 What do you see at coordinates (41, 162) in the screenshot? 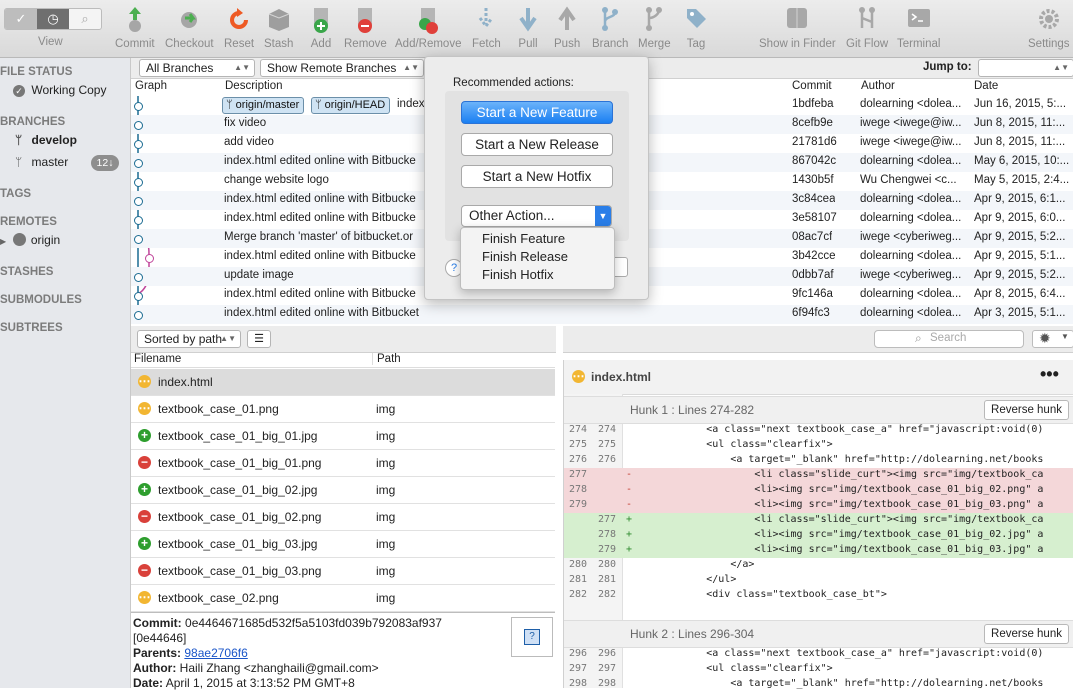
I see `sidebar-item-master: ᛘ master` at bounding box center [41, 162].